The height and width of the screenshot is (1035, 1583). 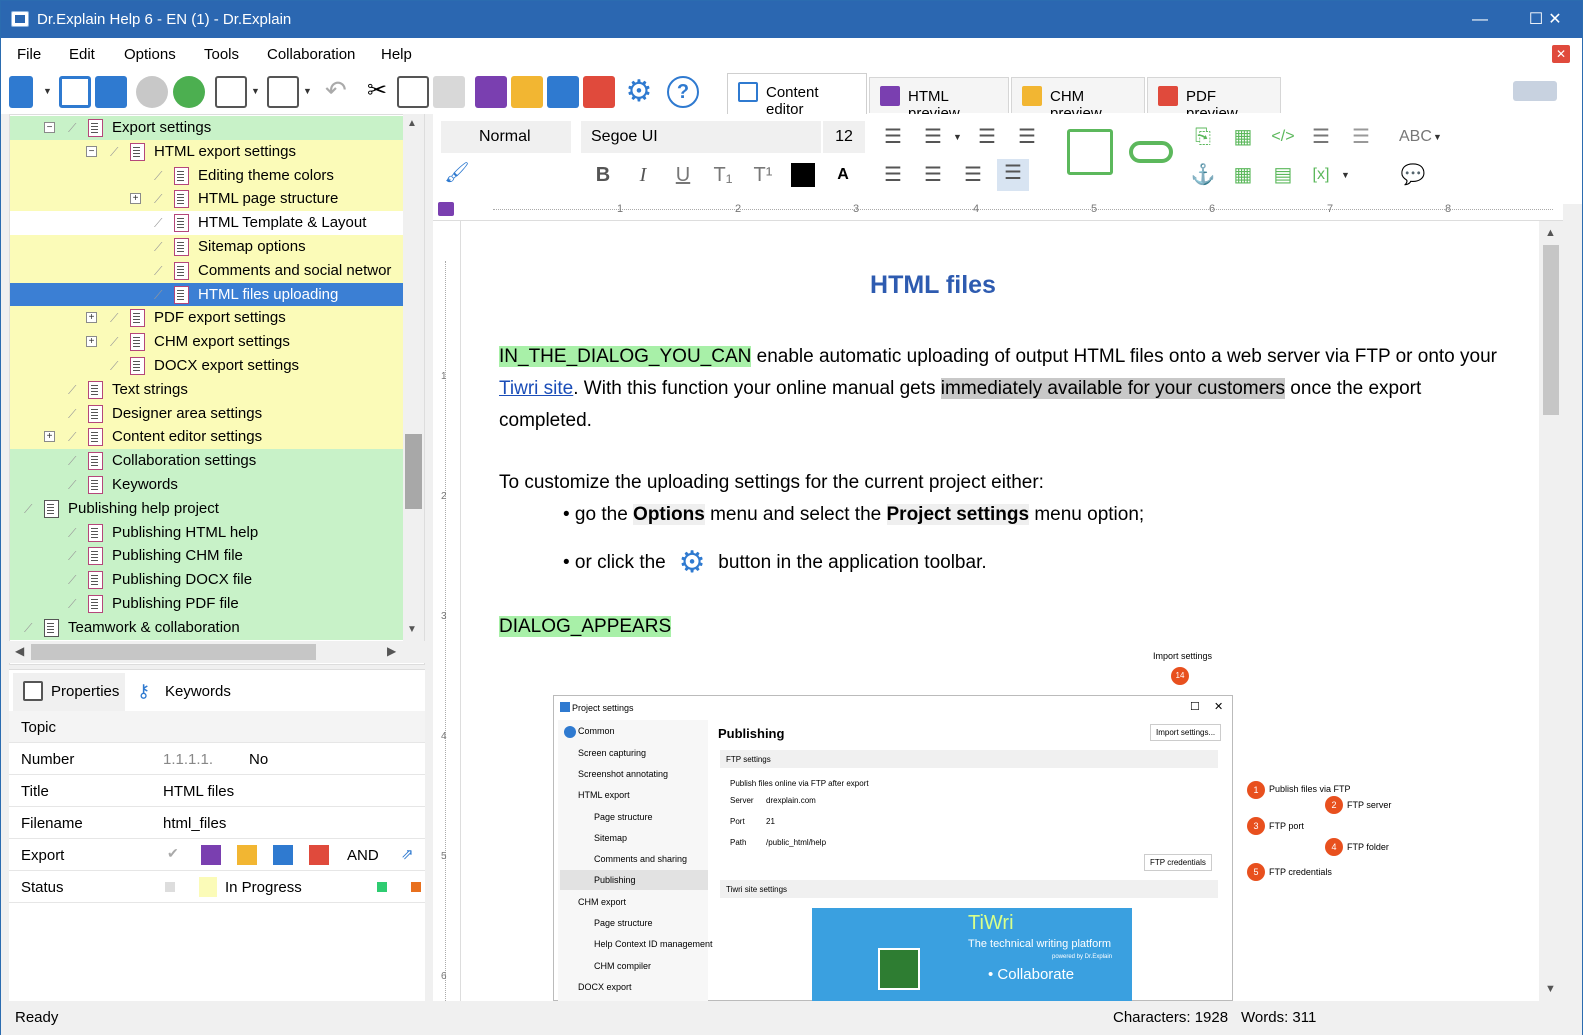 I want to click on scroll-left-icon: ◀, so click(x=19, y=651).